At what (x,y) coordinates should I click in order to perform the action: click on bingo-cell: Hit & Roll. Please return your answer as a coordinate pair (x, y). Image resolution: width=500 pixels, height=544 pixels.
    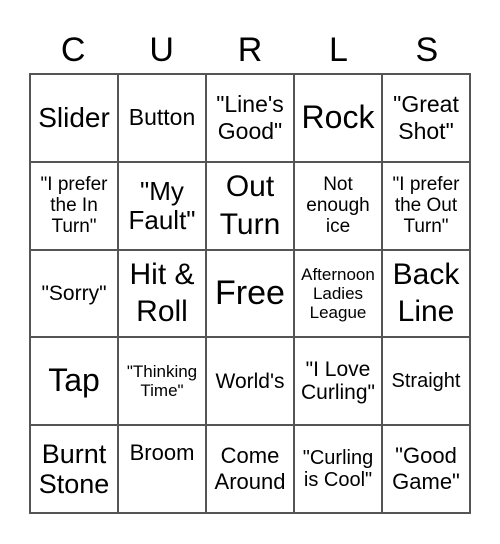
    Looking at the image, I should click on (162, 293).